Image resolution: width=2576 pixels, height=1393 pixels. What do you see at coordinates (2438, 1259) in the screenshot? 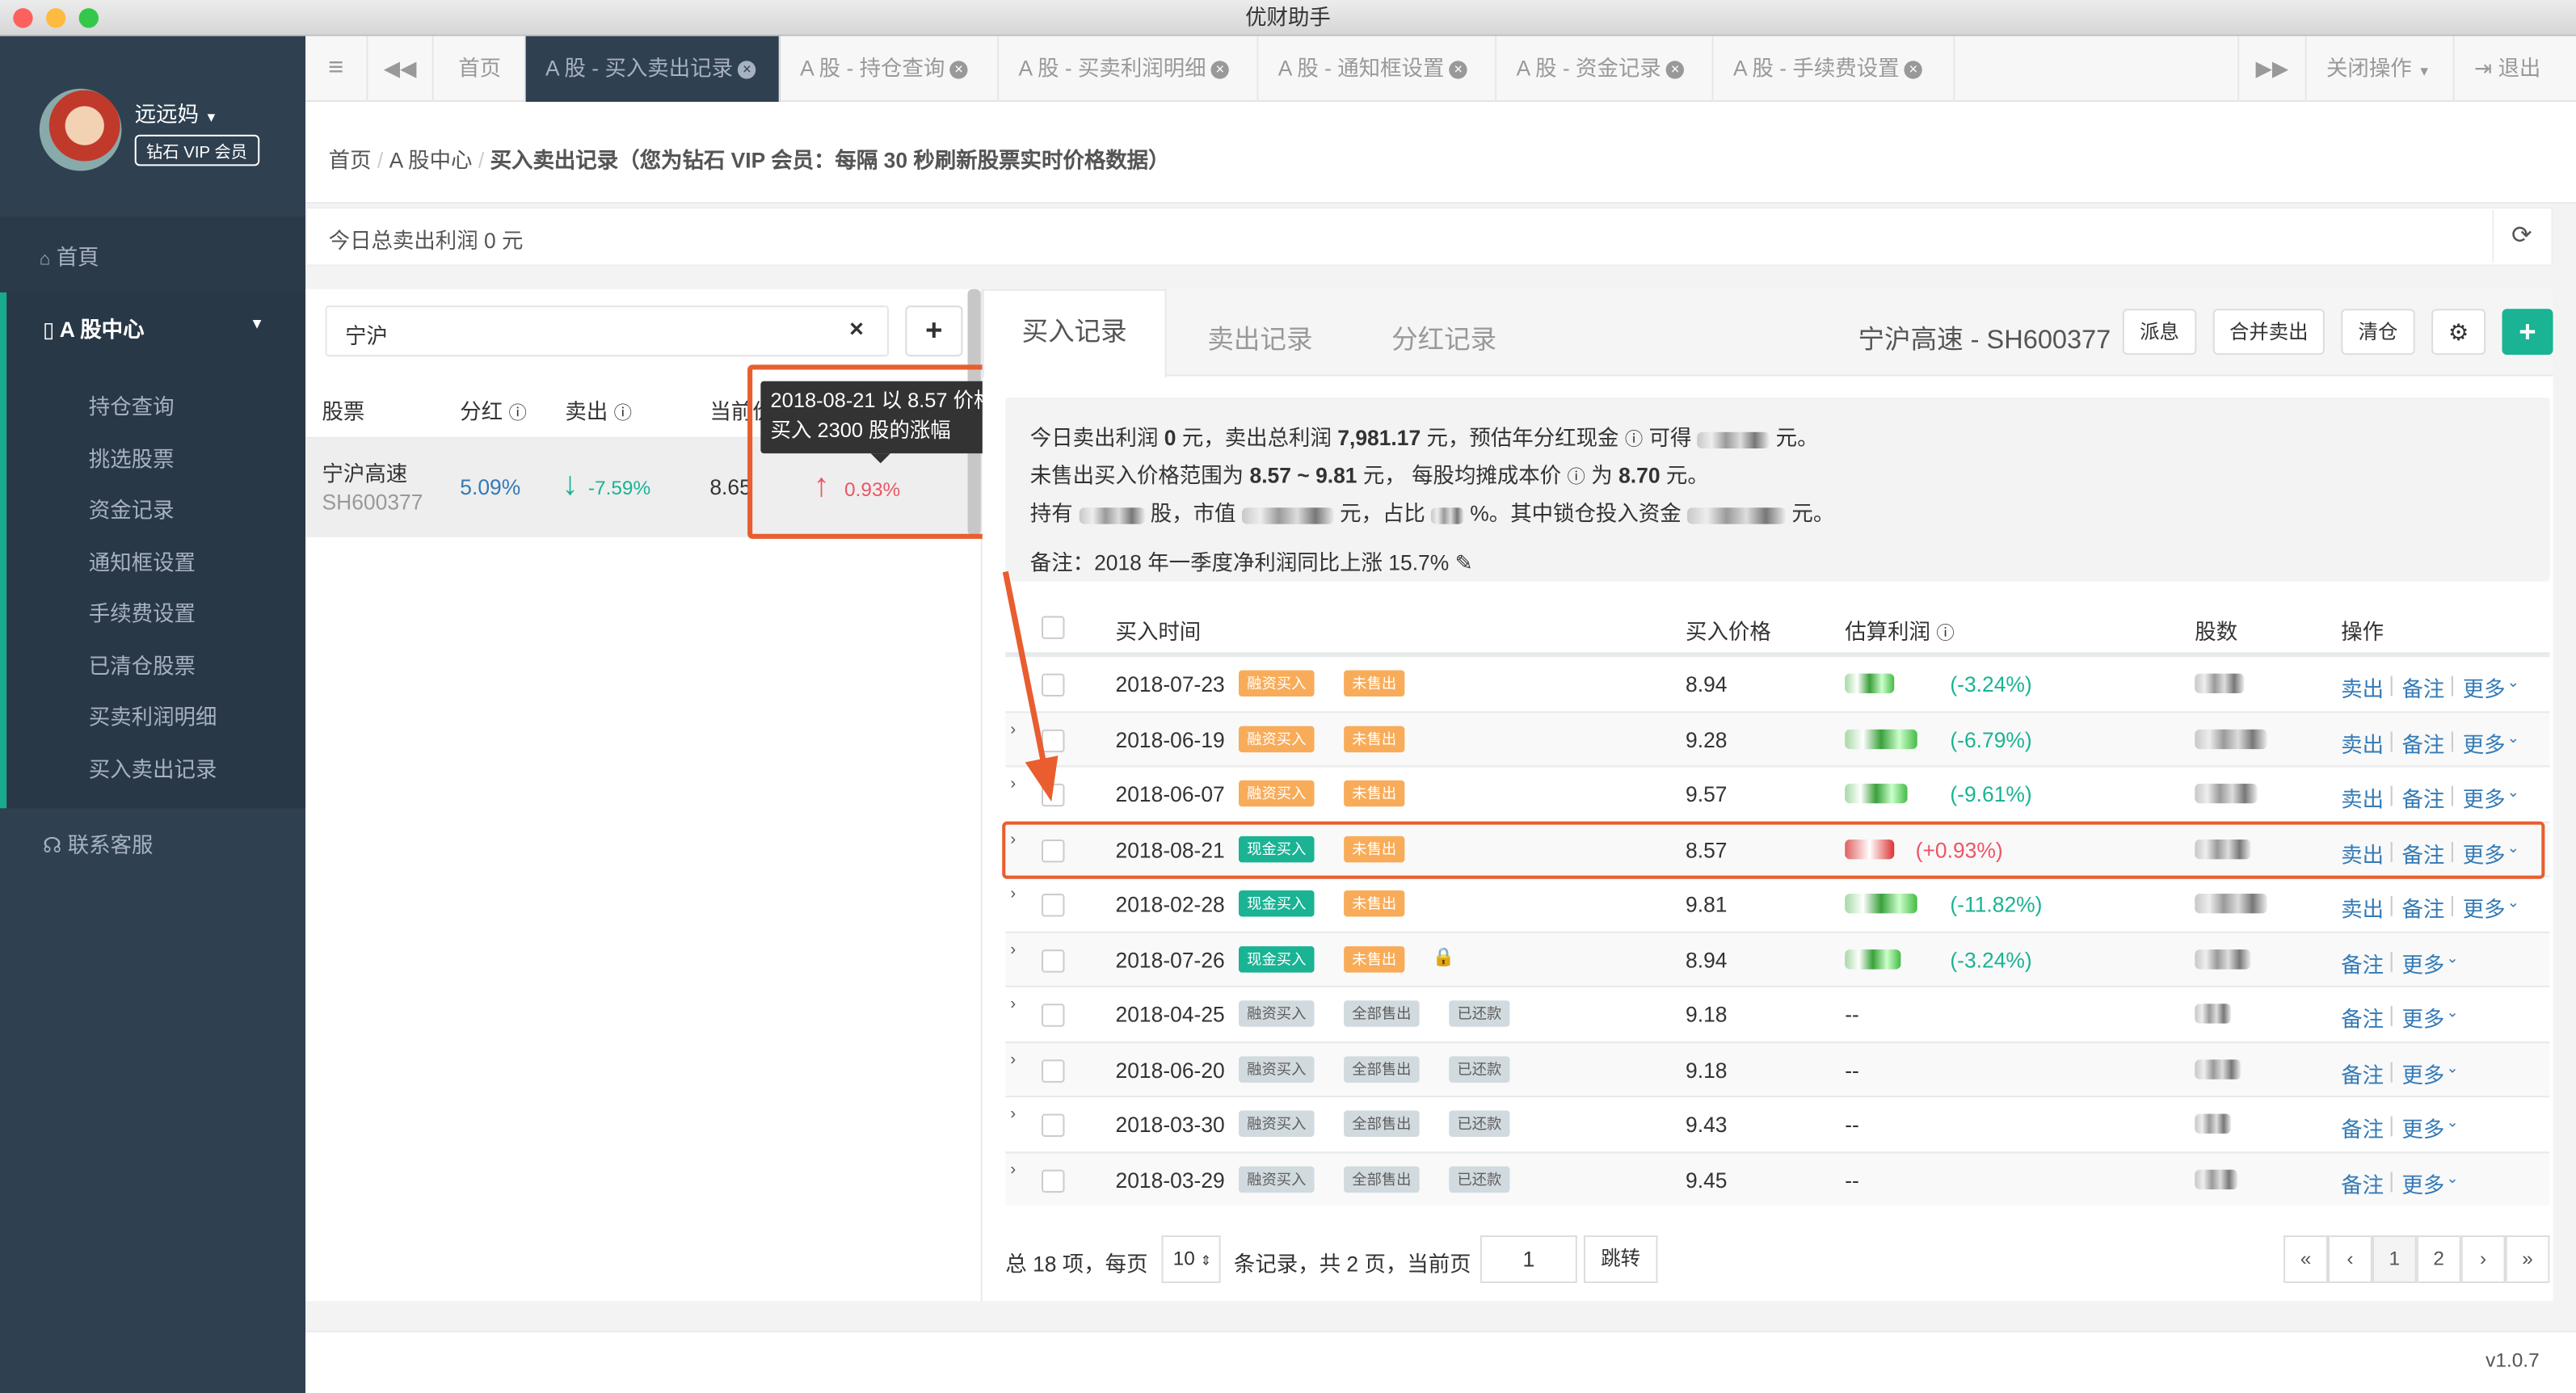
I see `page-2-button: 2` at bounding box center [2438, 1259].